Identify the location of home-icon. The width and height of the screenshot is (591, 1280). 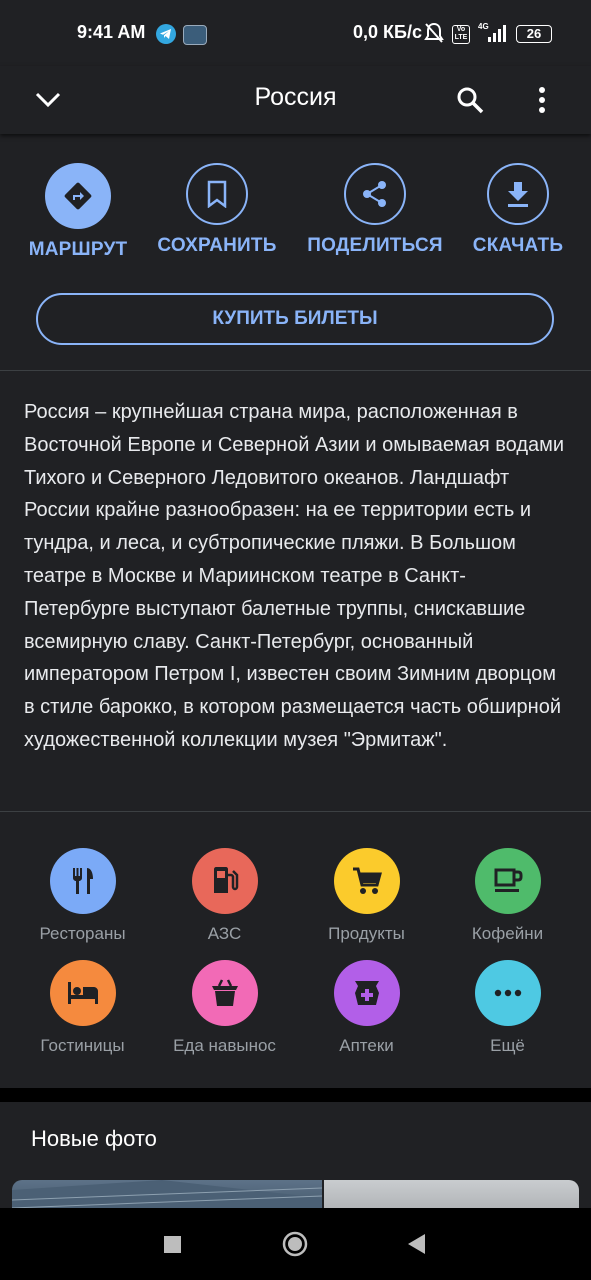
(295, 1246).